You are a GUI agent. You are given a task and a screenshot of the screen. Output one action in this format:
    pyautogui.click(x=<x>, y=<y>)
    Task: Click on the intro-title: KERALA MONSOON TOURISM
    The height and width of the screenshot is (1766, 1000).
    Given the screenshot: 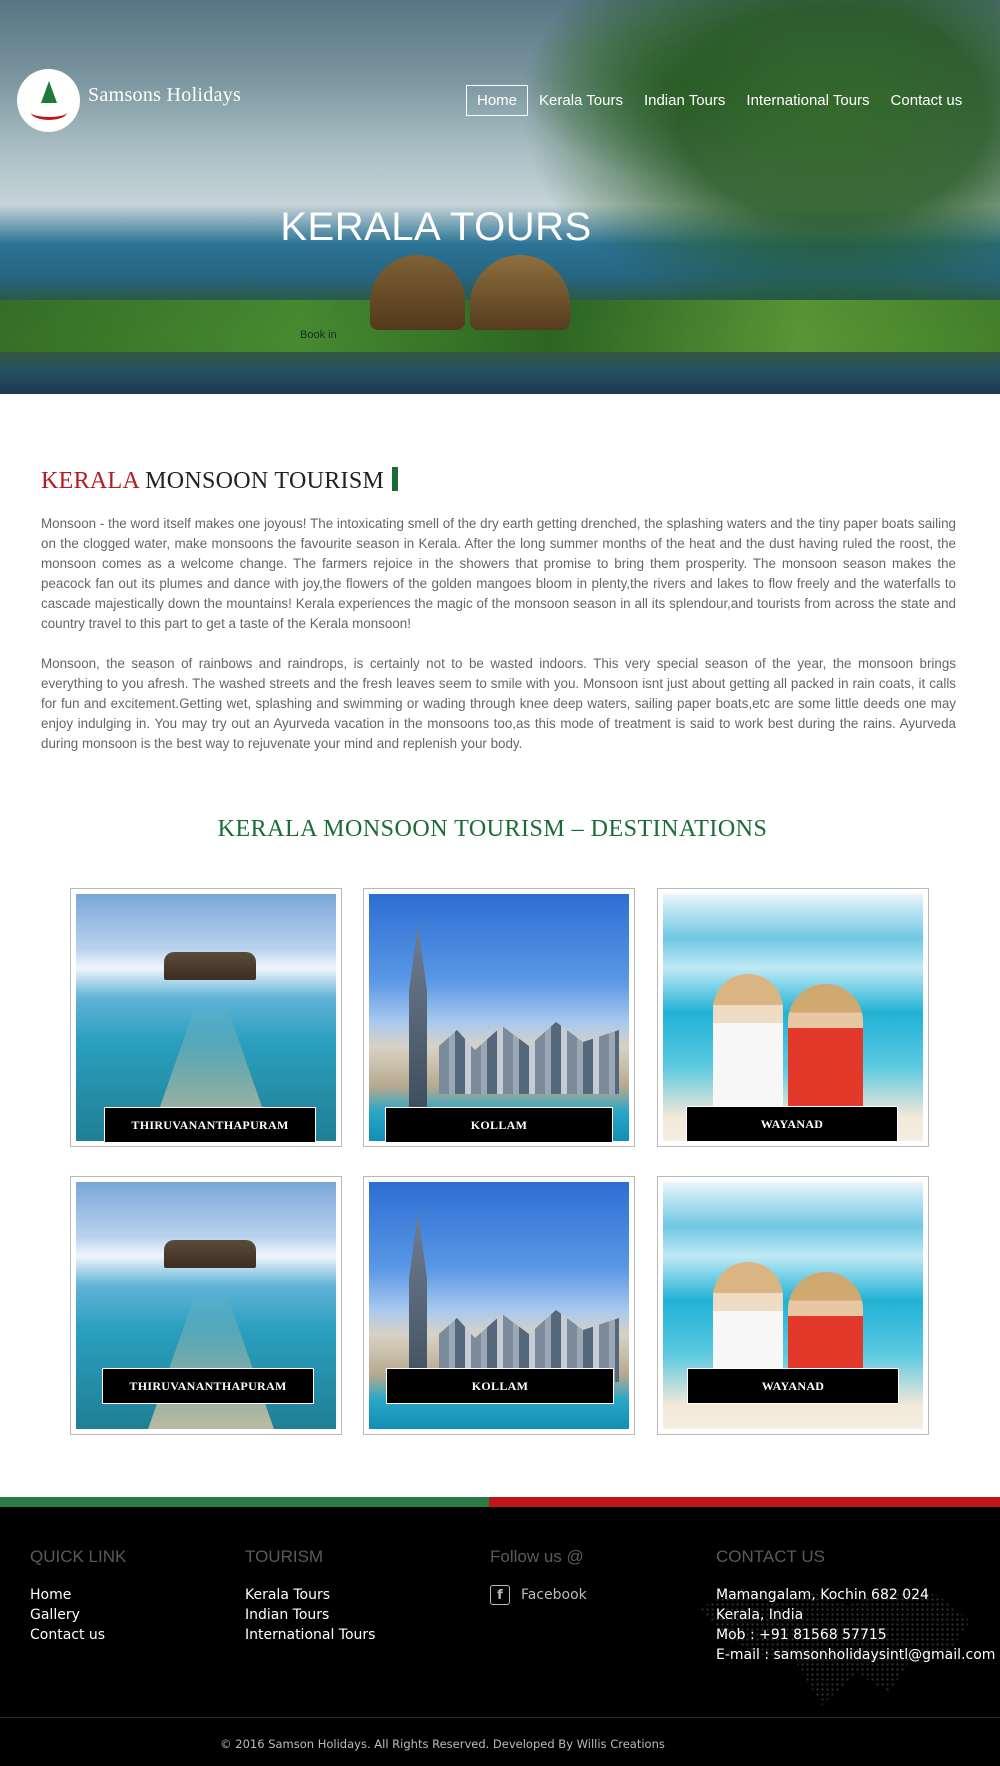 What is the action you would take?
    pyautogui.click(x=220, y=481)
    